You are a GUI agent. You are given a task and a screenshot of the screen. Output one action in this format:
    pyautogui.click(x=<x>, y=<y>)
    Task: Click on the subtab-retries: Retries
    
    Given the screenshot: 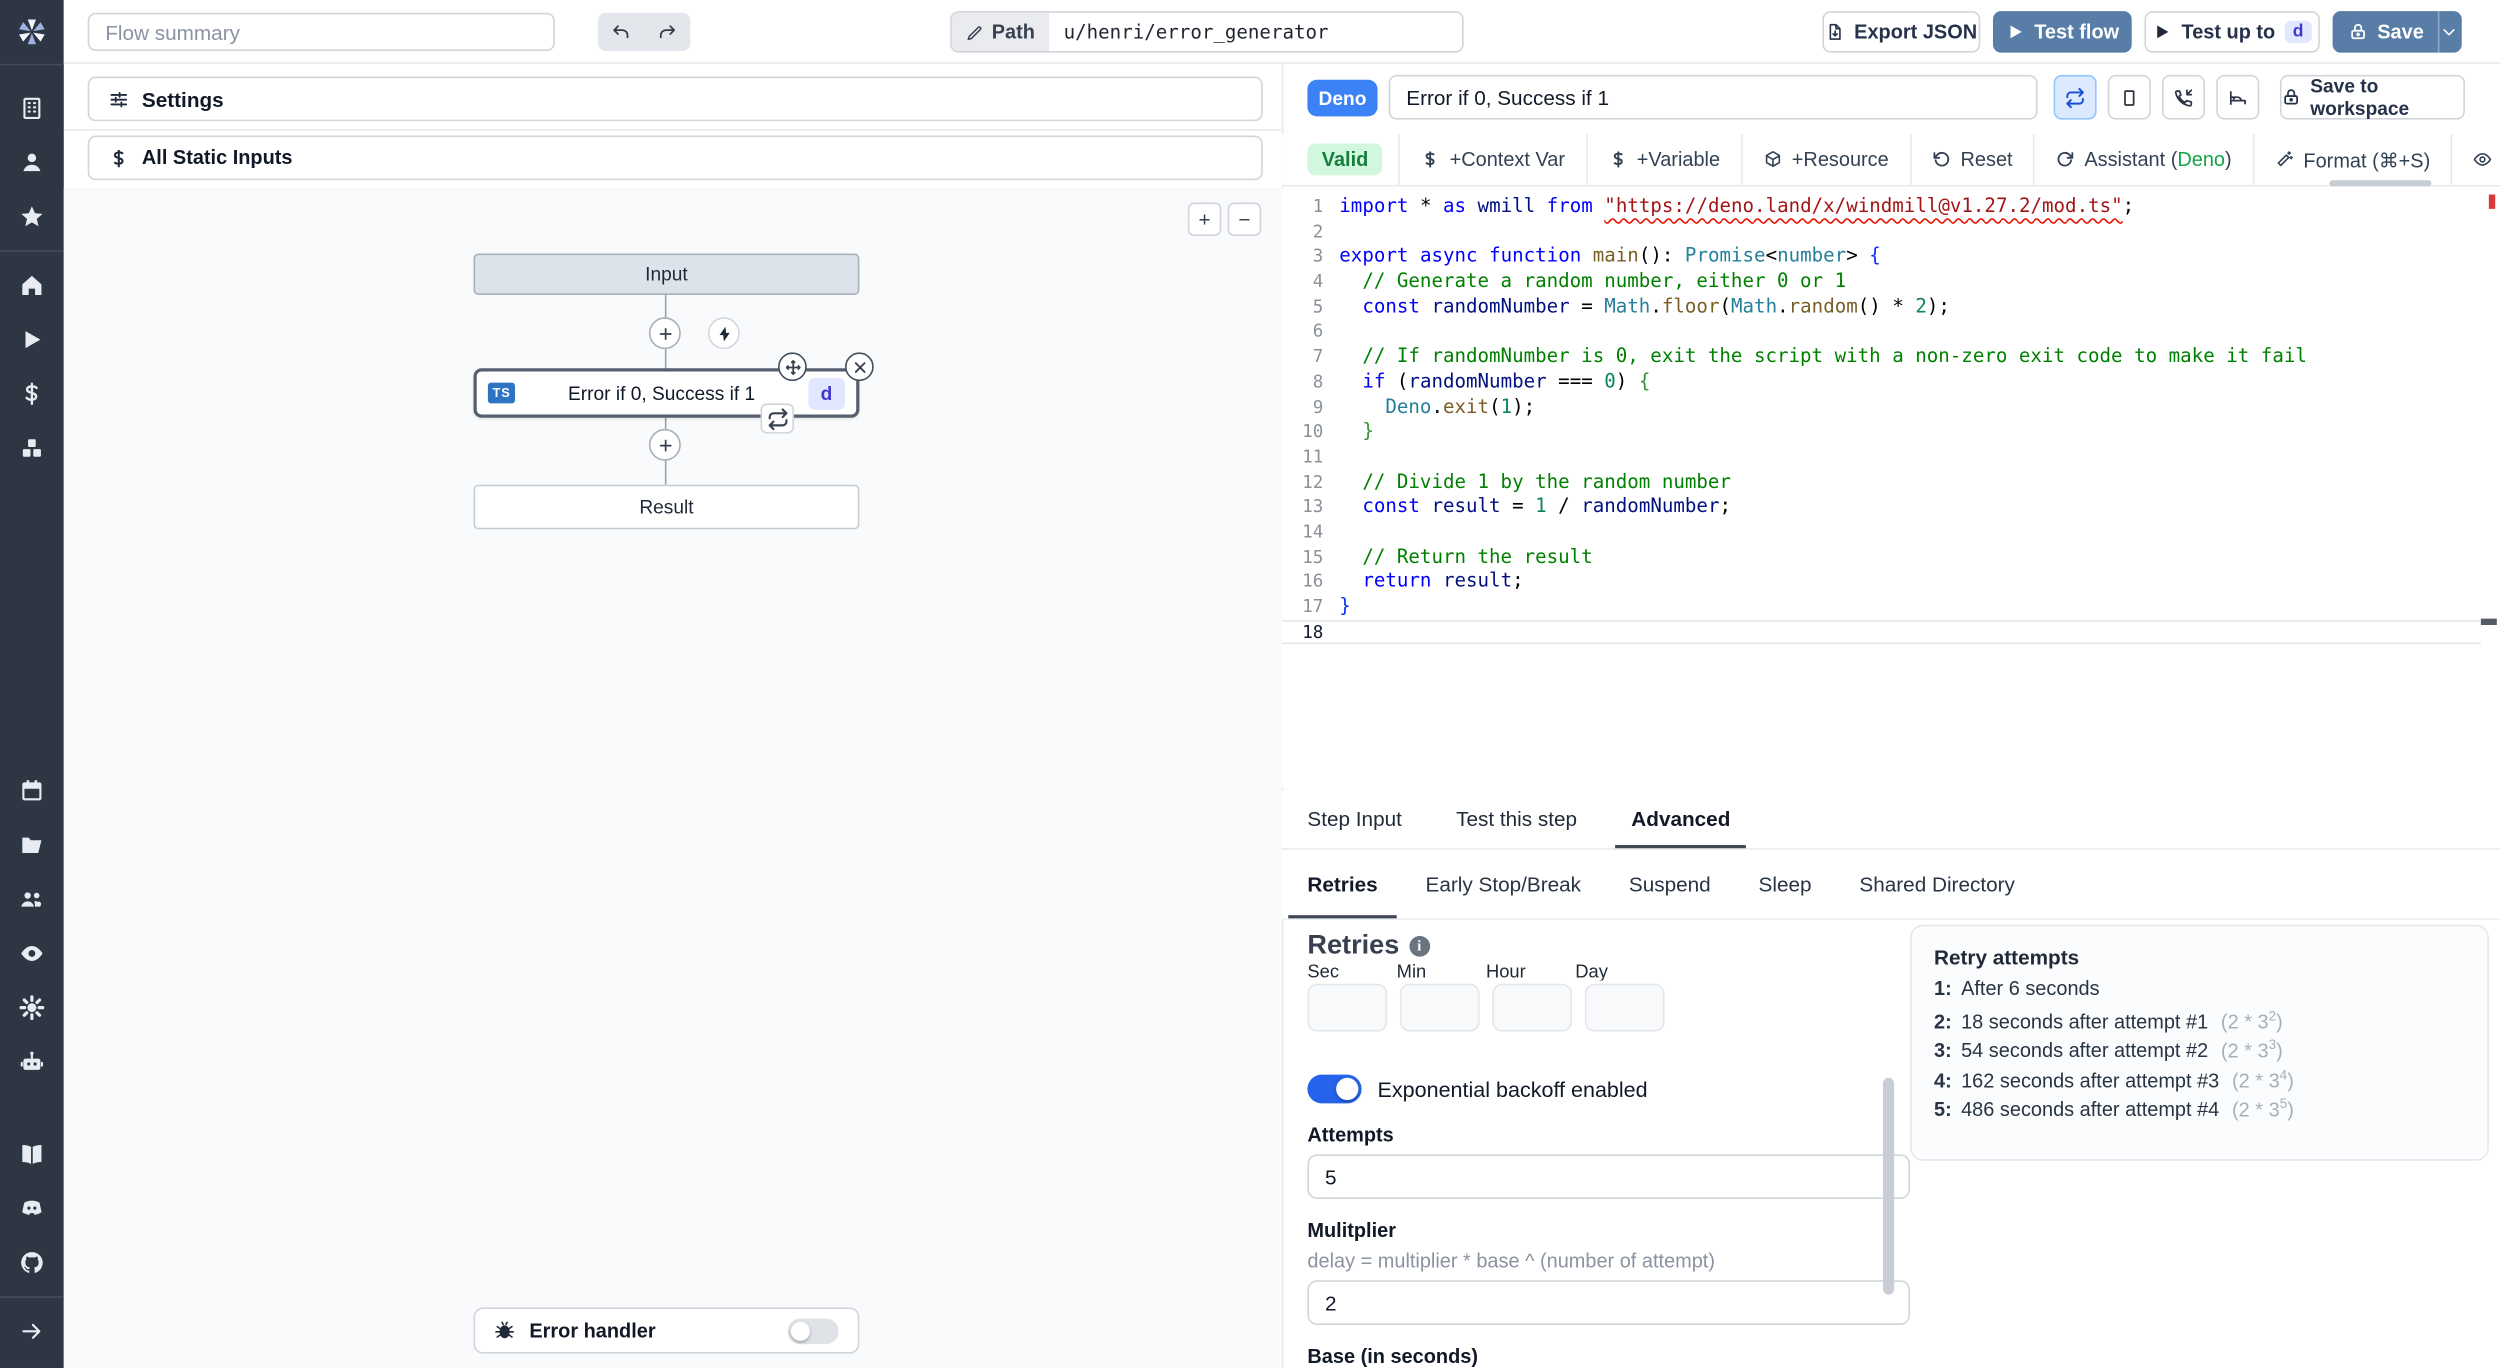 What is the action you would take?
    pyautogui.click(x=1342, y=895)
    